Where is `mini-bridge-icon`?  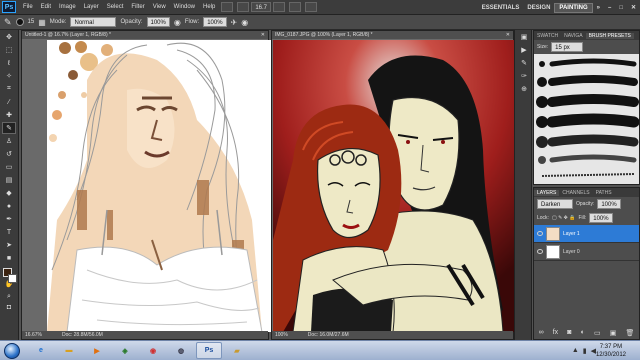
mini-bridge-icon is located at coordinates (243, 7).